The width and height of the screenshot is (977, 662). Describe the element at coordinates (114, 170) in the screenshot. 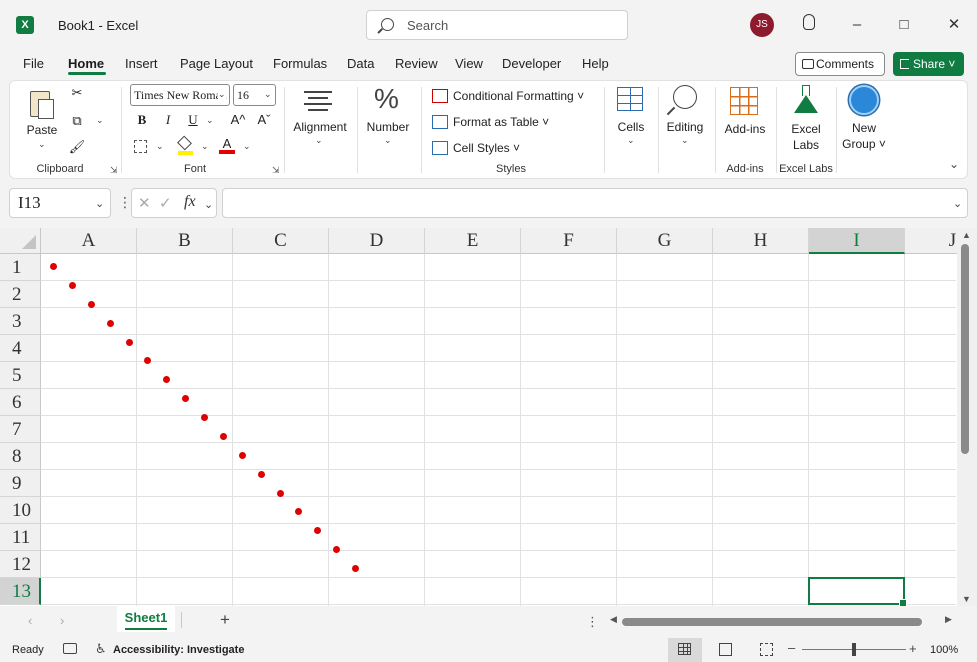

I see `clipboard-launcher-icon: ⇲` at that location.